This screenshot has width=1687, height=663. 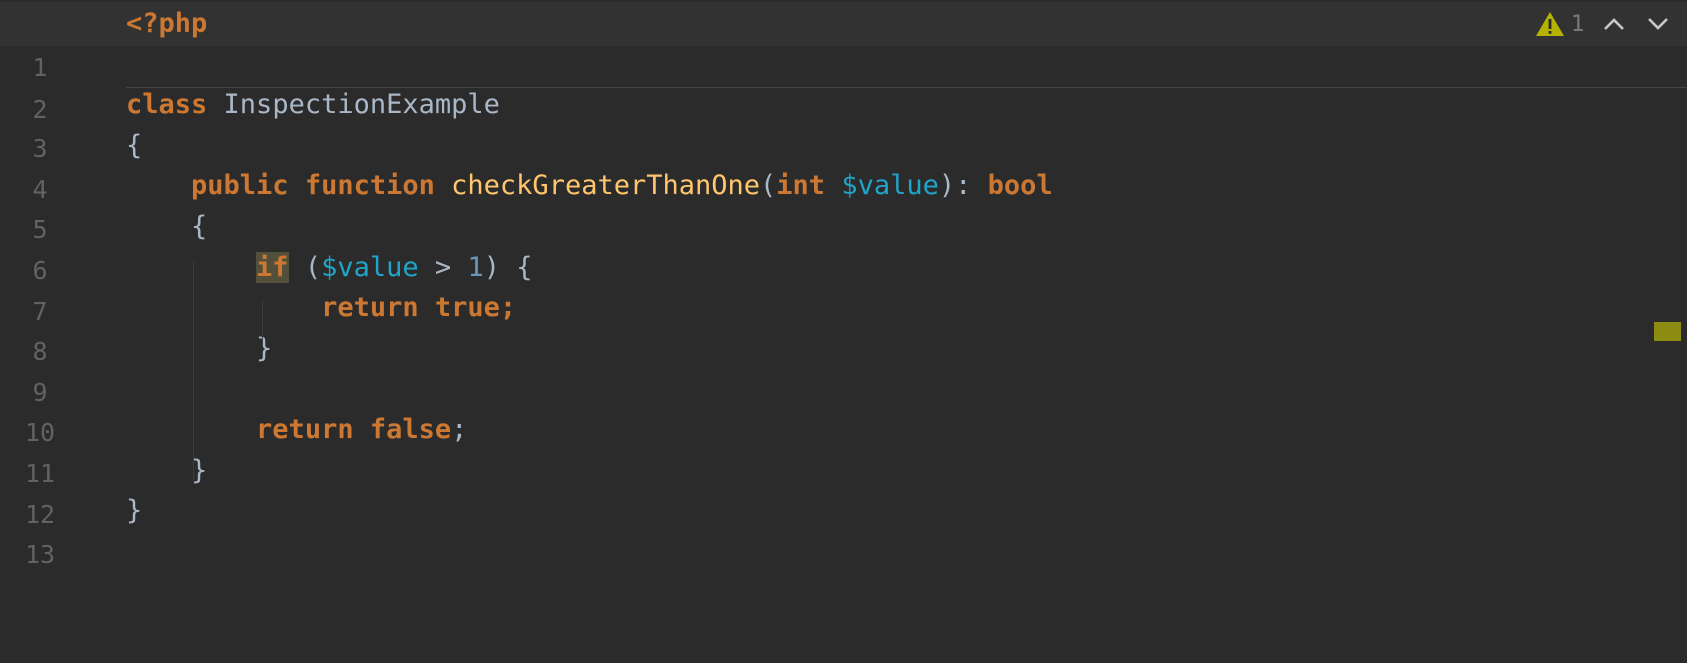 What do you see at coordinates (40, 554) in the screenshot?
I see `line-number: 13` at bounding box center [40, 554].